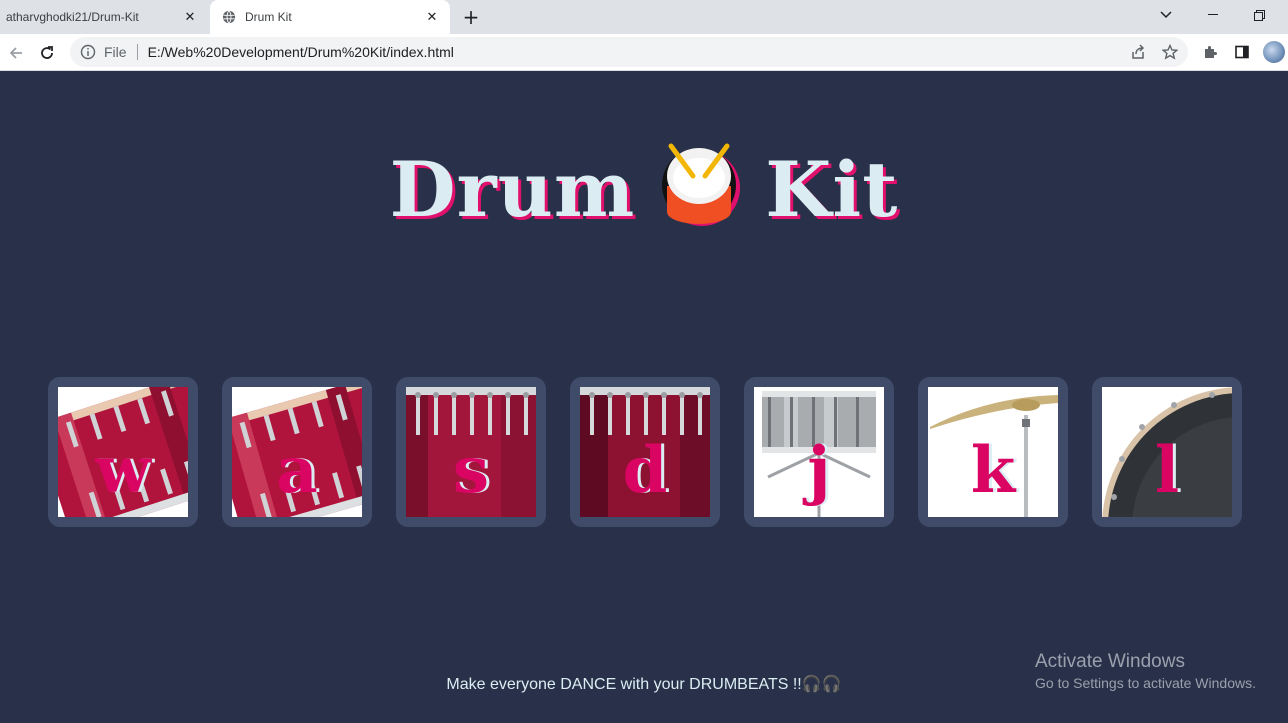 This screenshot has width=1288, height=723. Describe the element at coordinates (1170, 52) in the screenshot. I see `bookmark-star-icon` at that location.